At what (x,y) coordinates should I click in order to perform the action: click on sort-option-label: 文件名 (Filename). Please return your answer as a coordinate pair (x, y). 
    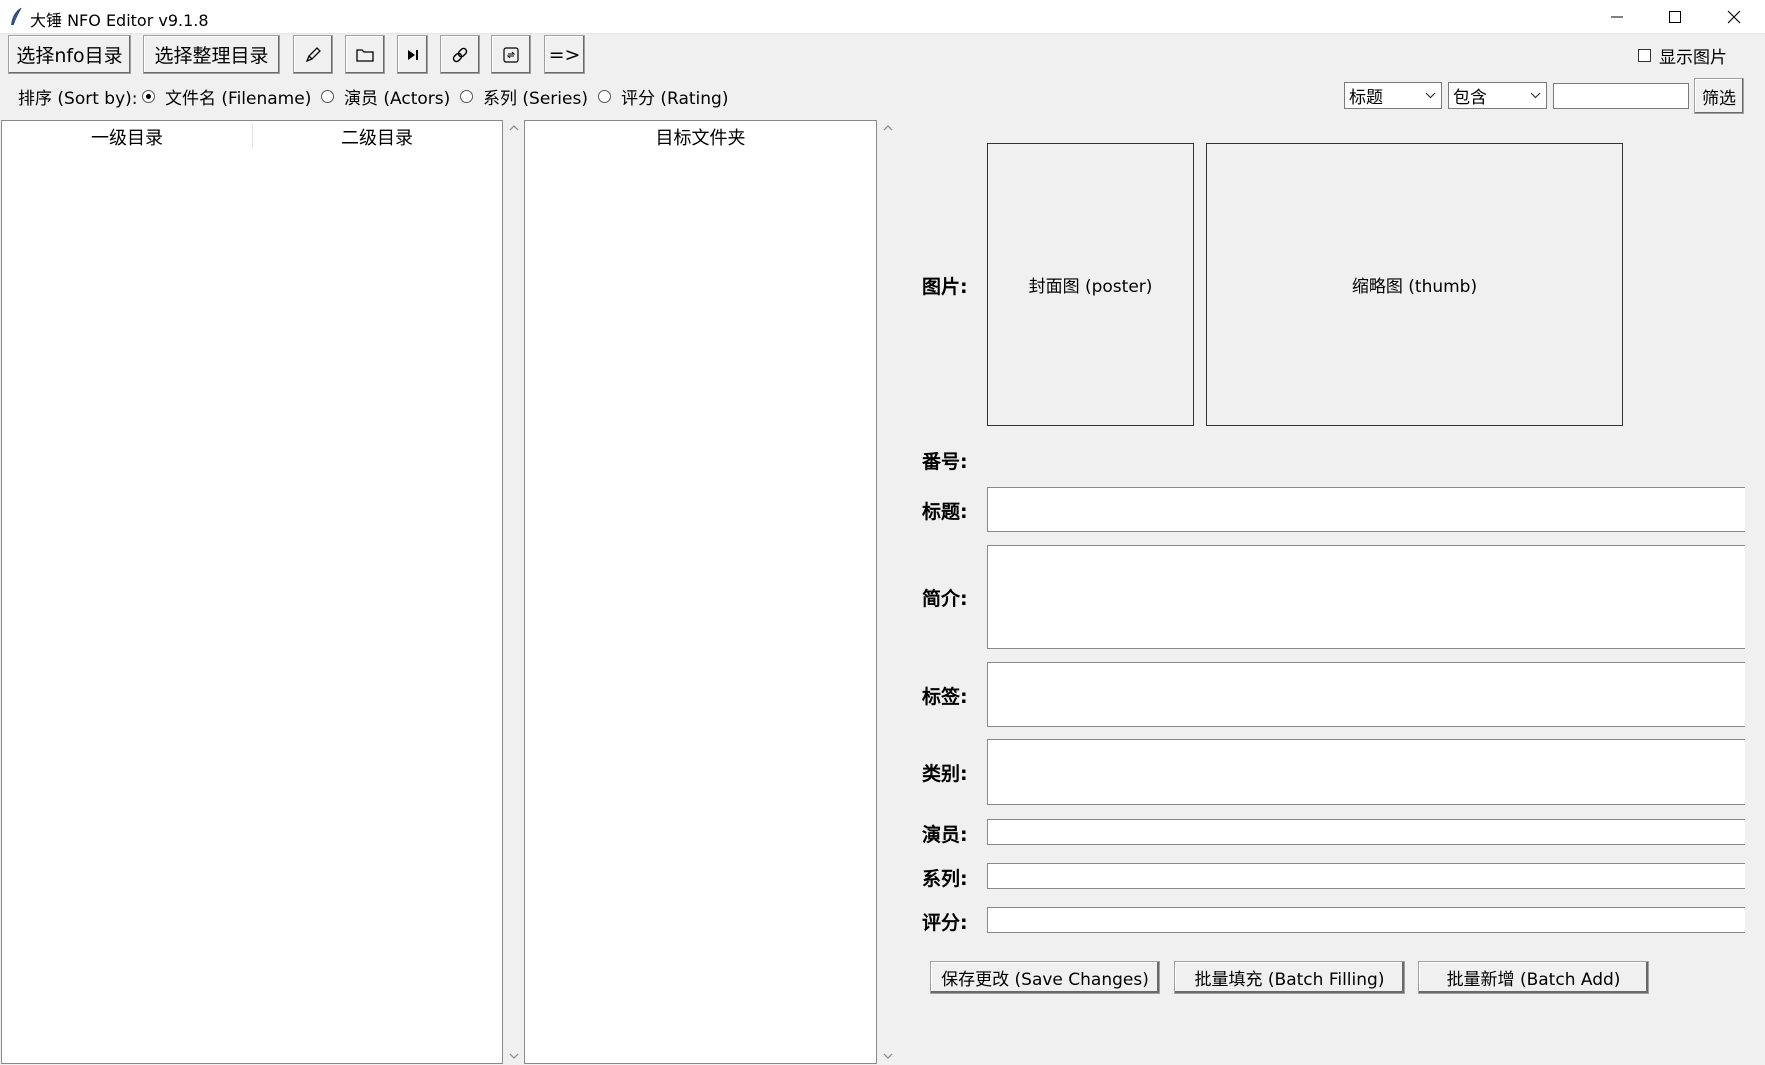
    Looking at the image, I should click on (238, 99).